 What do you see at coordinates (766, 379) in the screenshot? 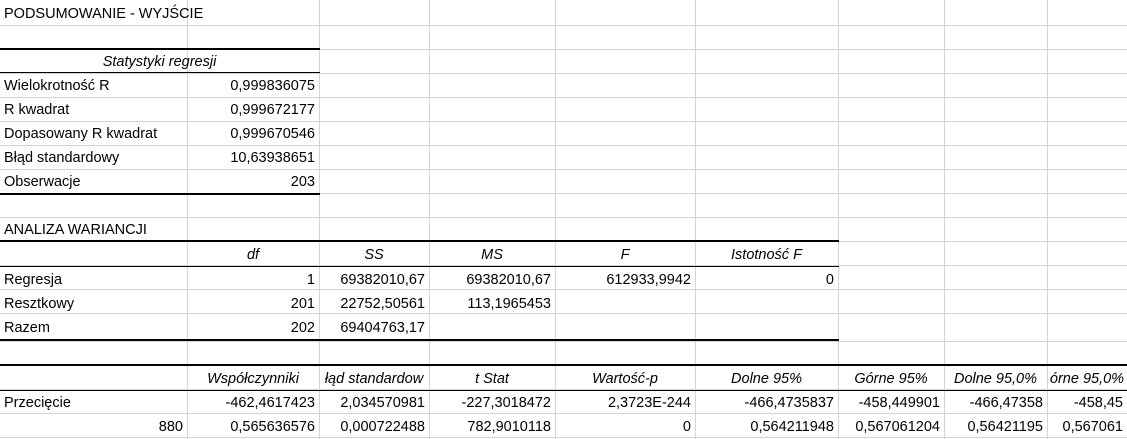
I see `coef-header: Dolne 95%` at bounding box center [766, 379].